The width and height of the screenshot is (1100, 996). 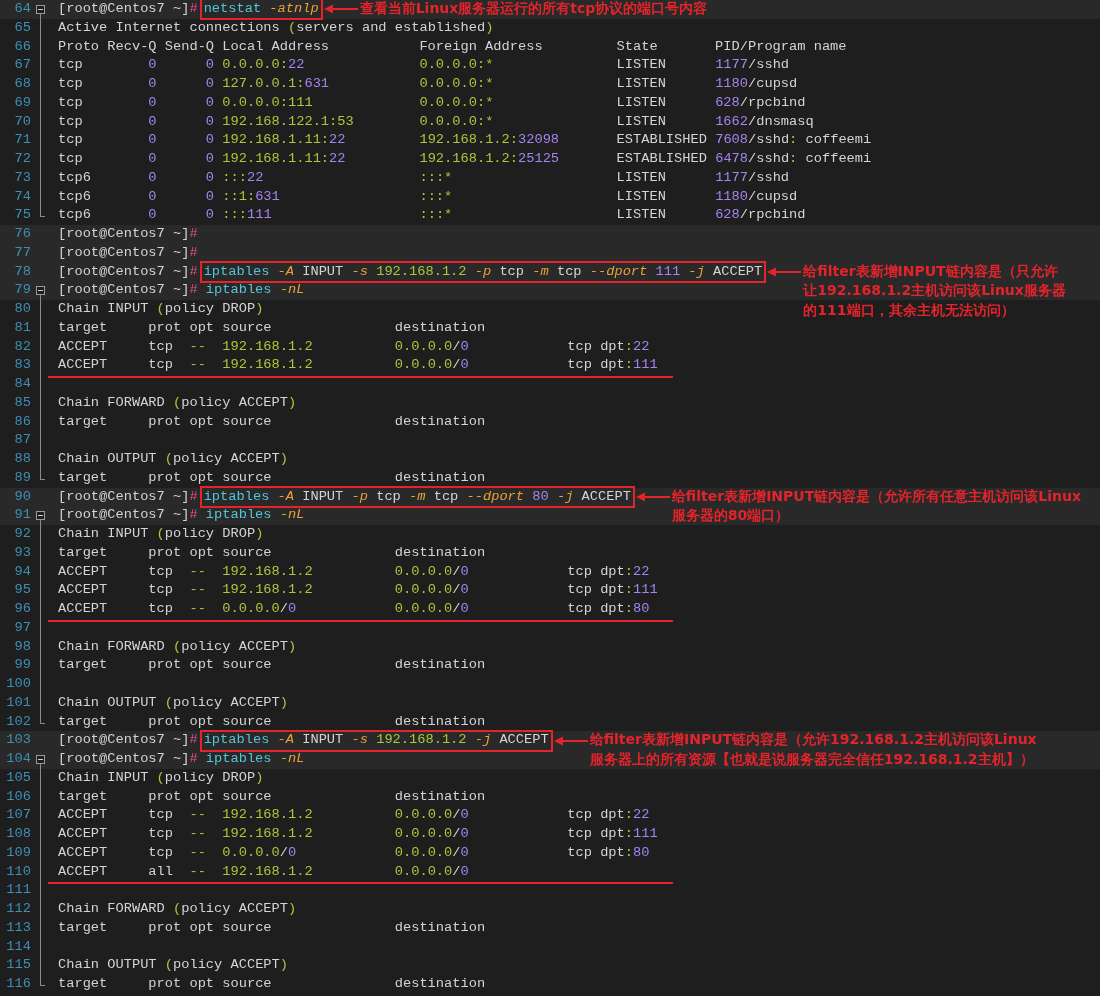 I want to click on line-number: 98, so click(x=22, y=646).